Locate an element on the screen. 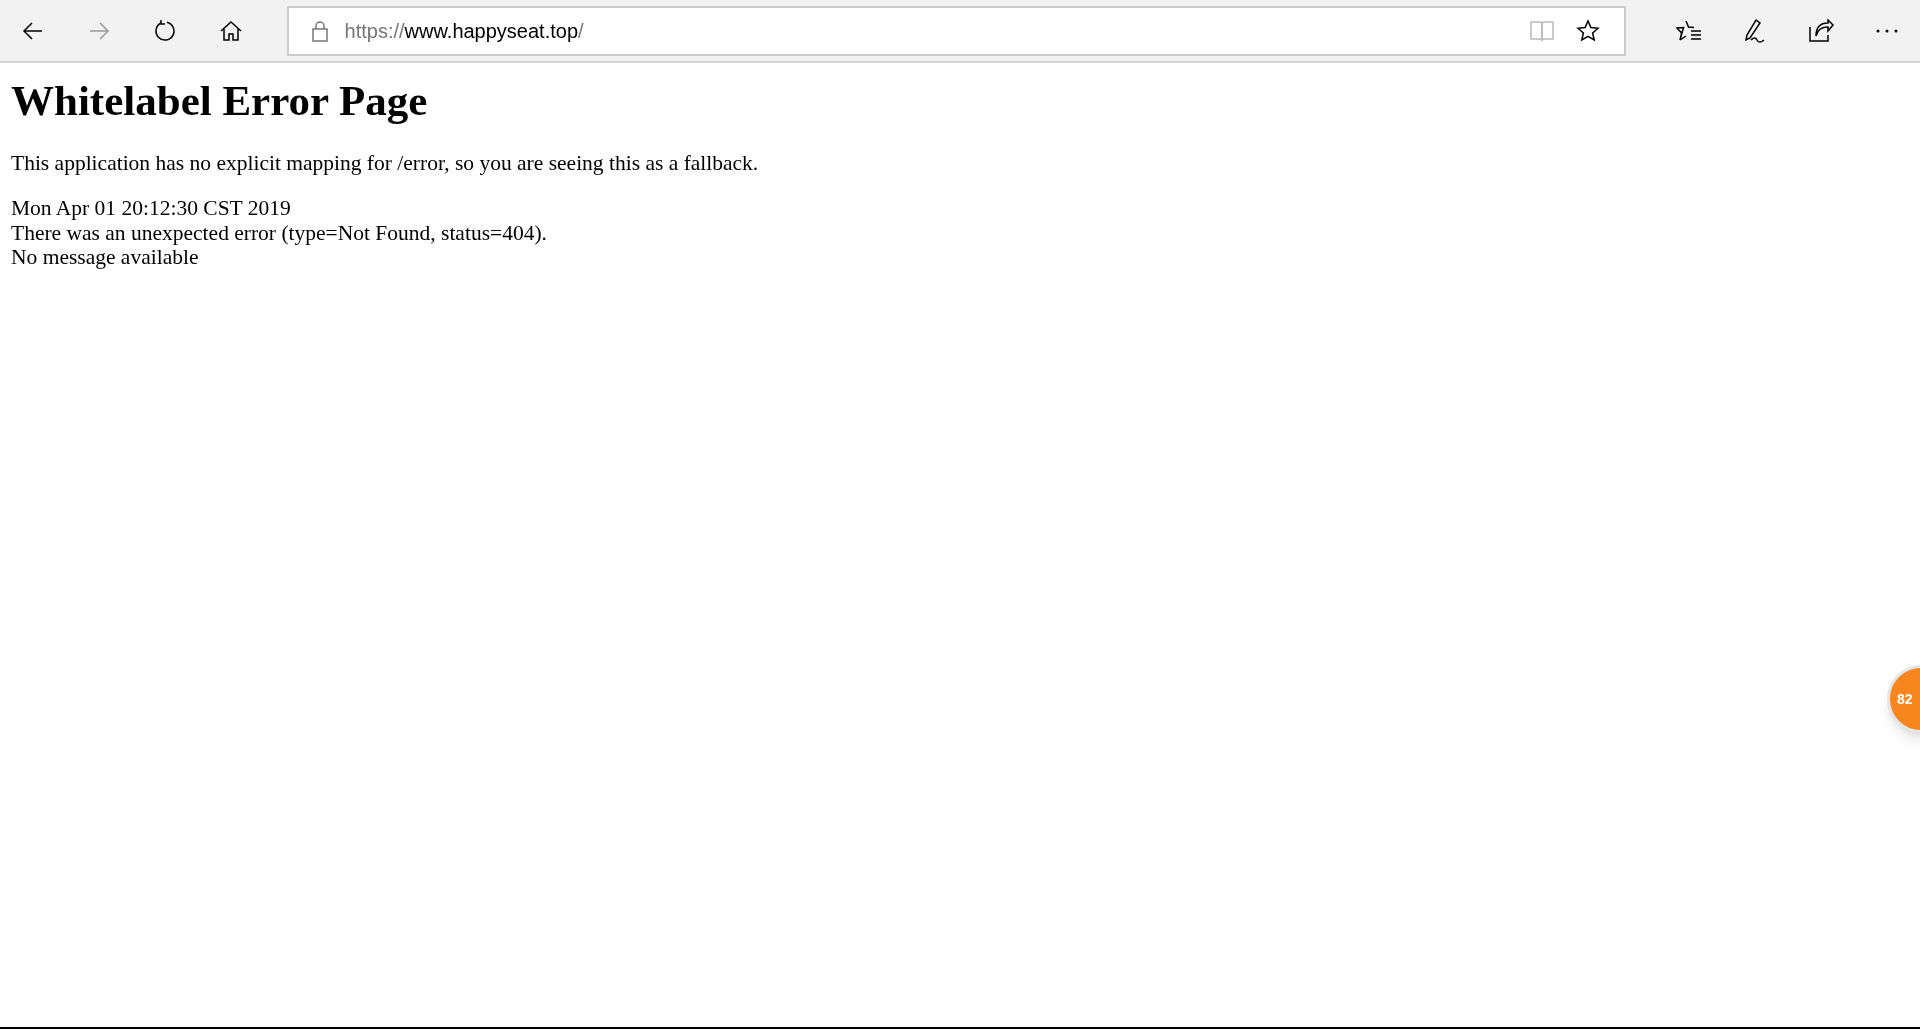 The image size is (1920, 1029). refresh-icon is located at coordinates (164, 30).